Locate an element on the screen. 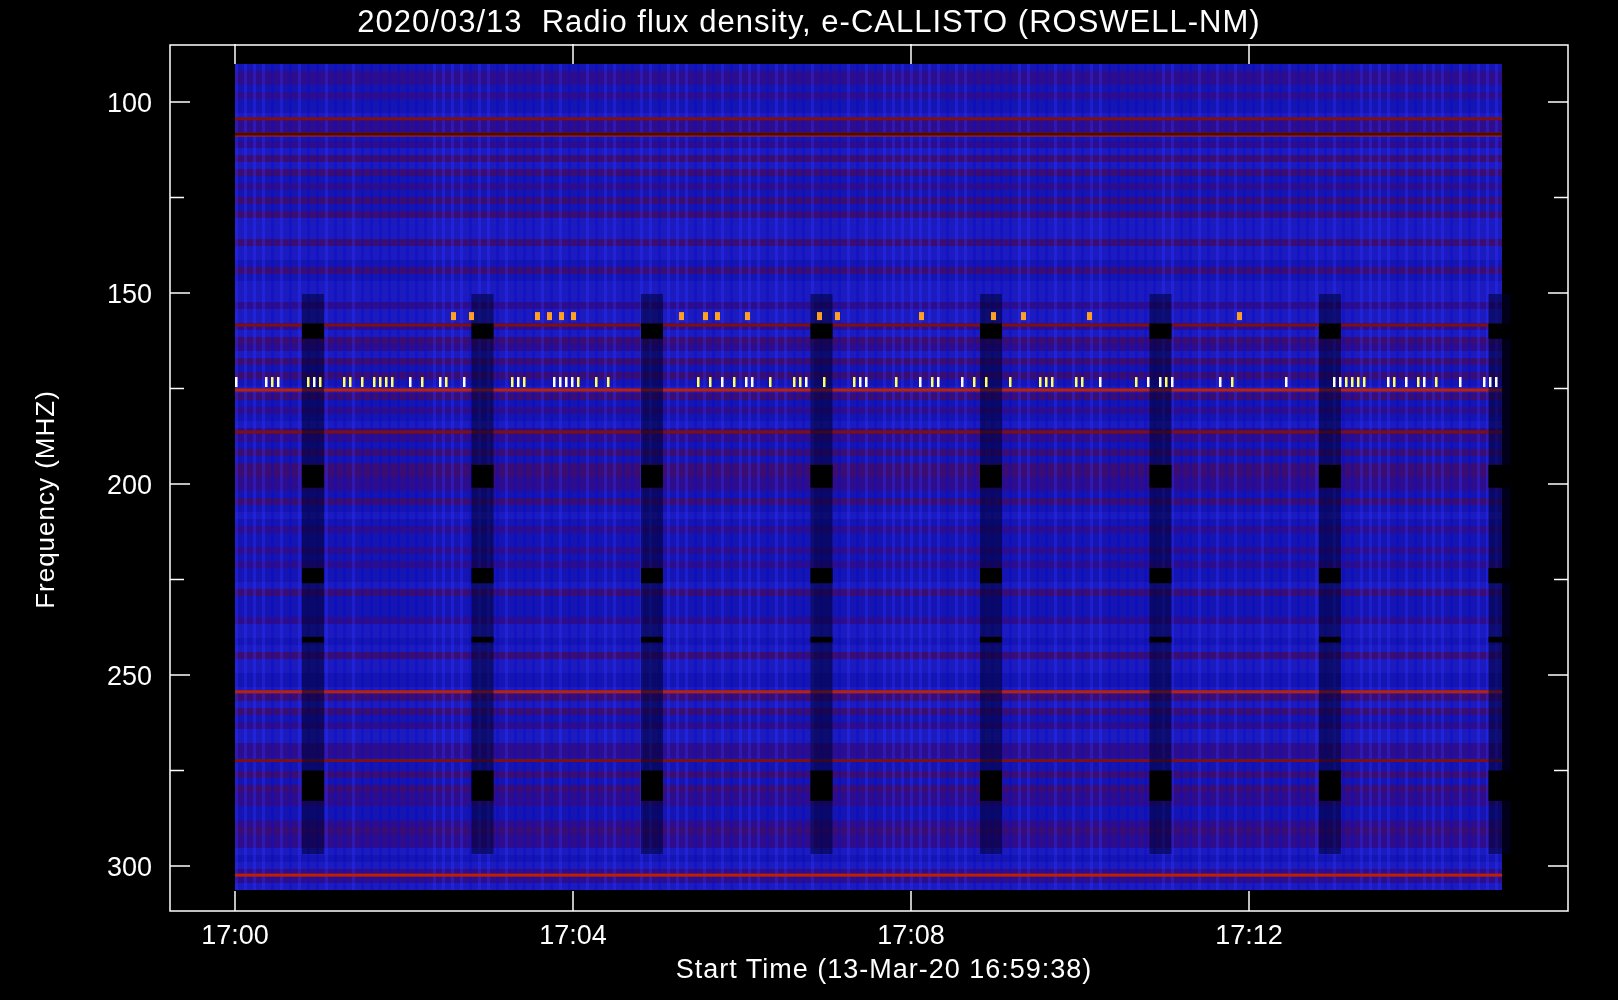  y-tick-label: 300 is located at coordinates (129, 867).